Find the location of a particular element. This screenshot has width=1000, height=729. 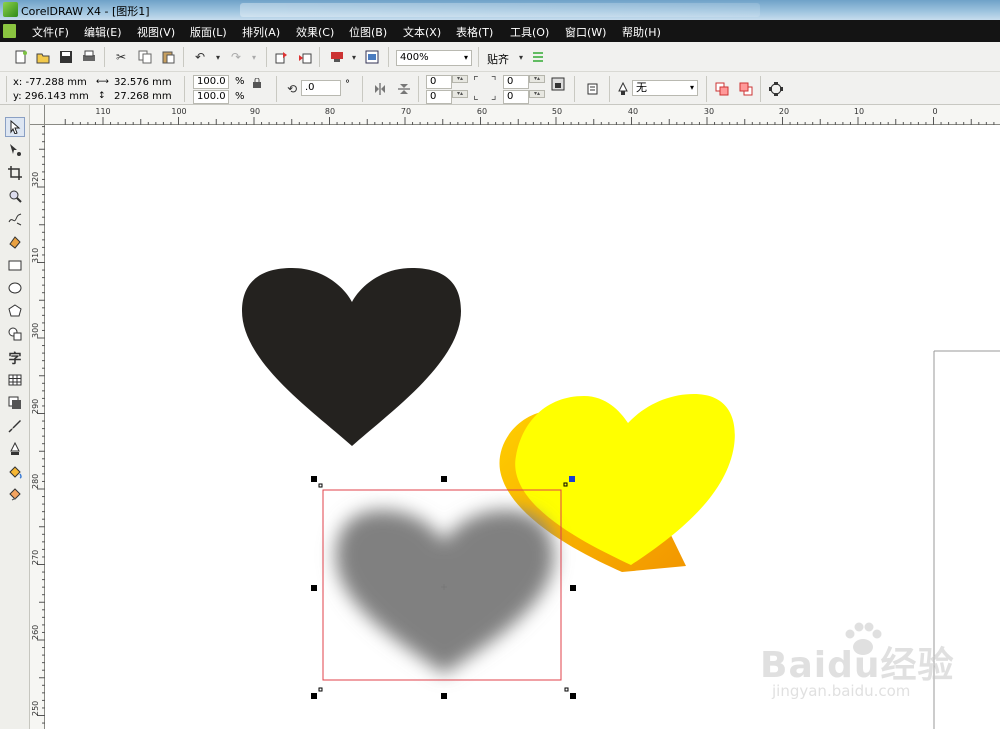

wrap-text-icon is located at coordinates (594, 89).